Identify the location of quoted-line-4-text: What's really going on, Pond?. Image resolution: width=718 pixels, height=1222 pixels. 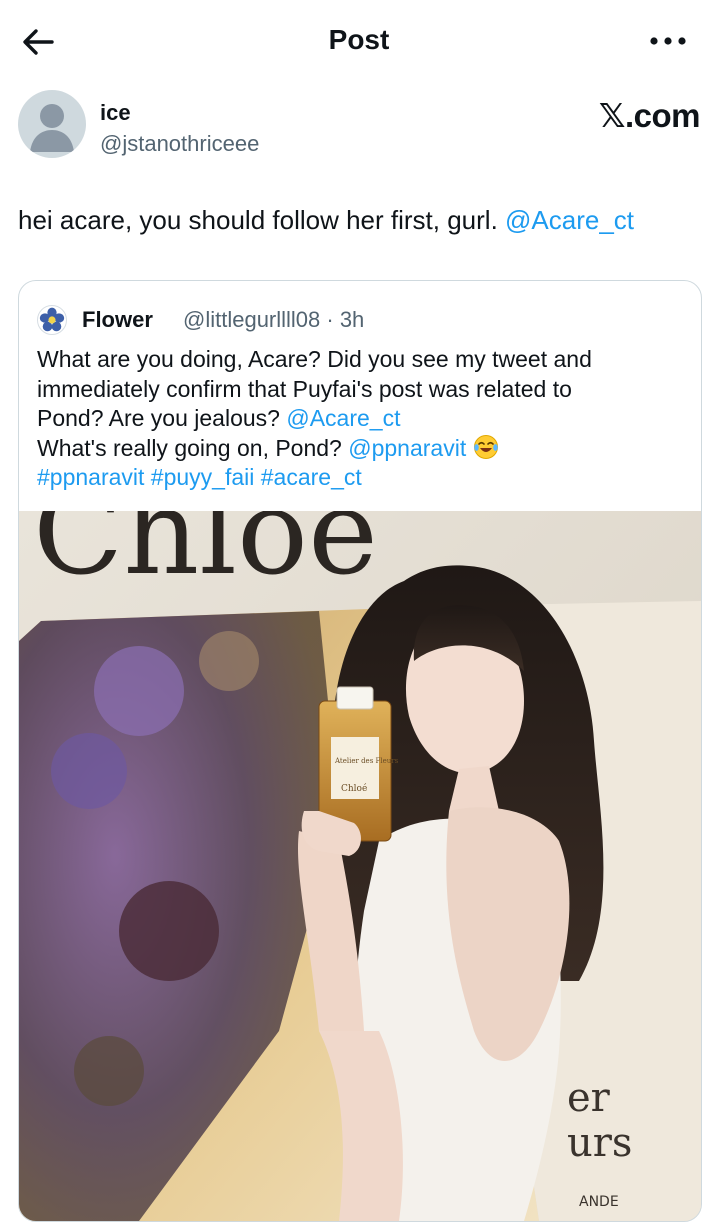
(193, 447).